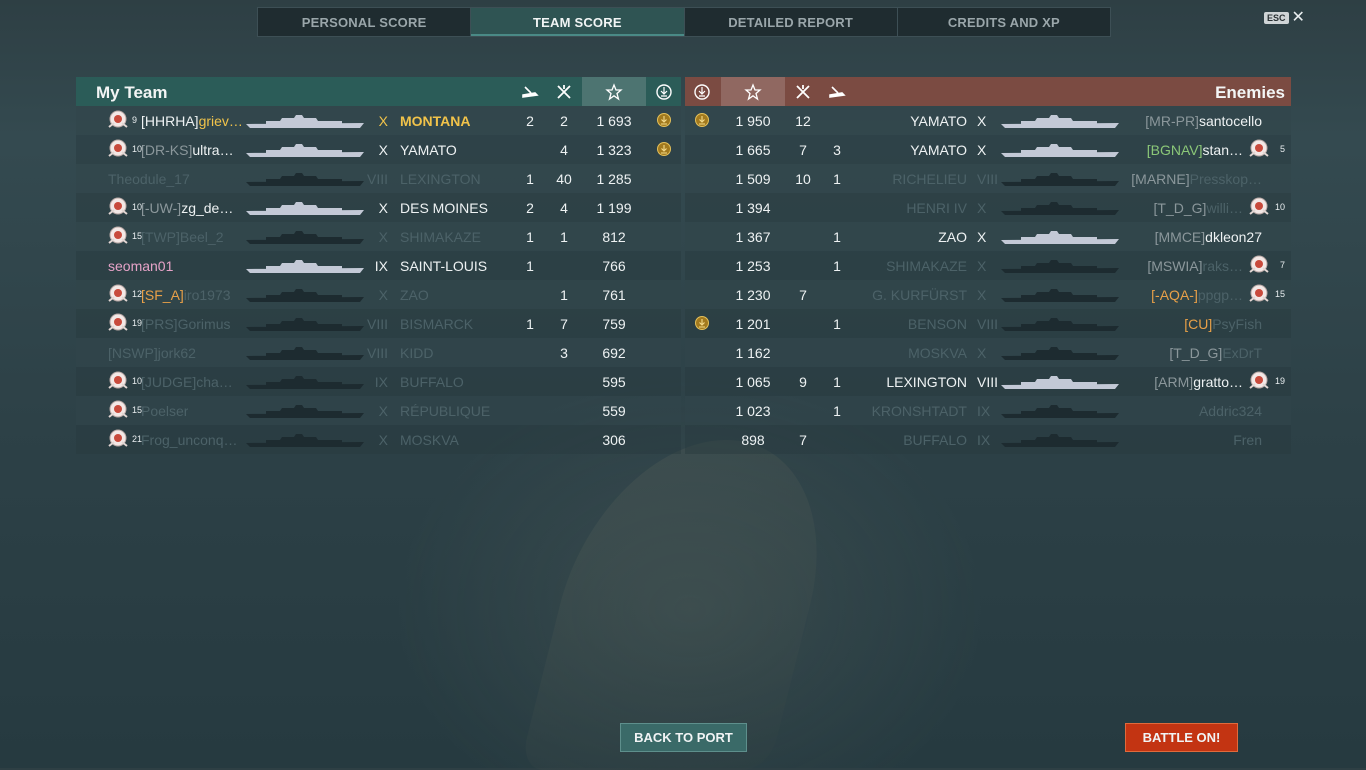  I want to click on player-row: 1 023 1 KRONSHTADT IX Addric324, so click(988, 410).